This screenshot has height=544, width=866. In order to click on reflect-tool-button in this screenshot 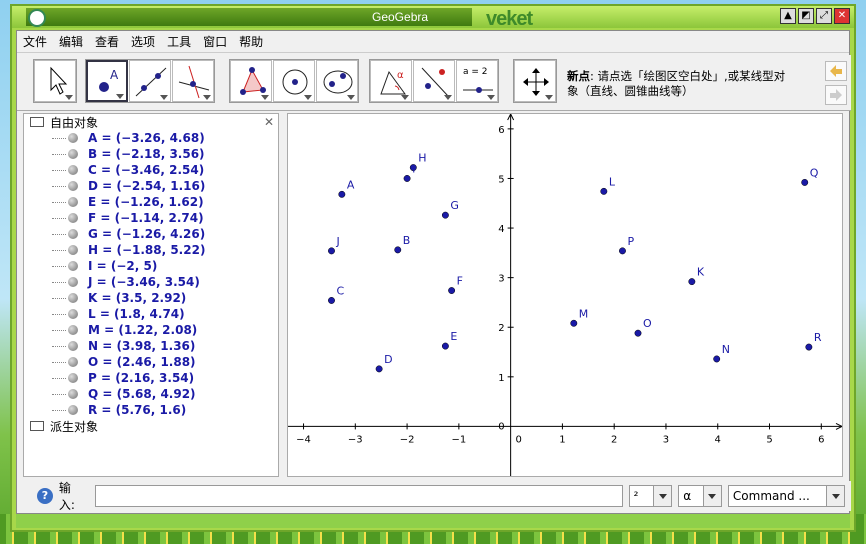, I will do `click(434, 81)`.